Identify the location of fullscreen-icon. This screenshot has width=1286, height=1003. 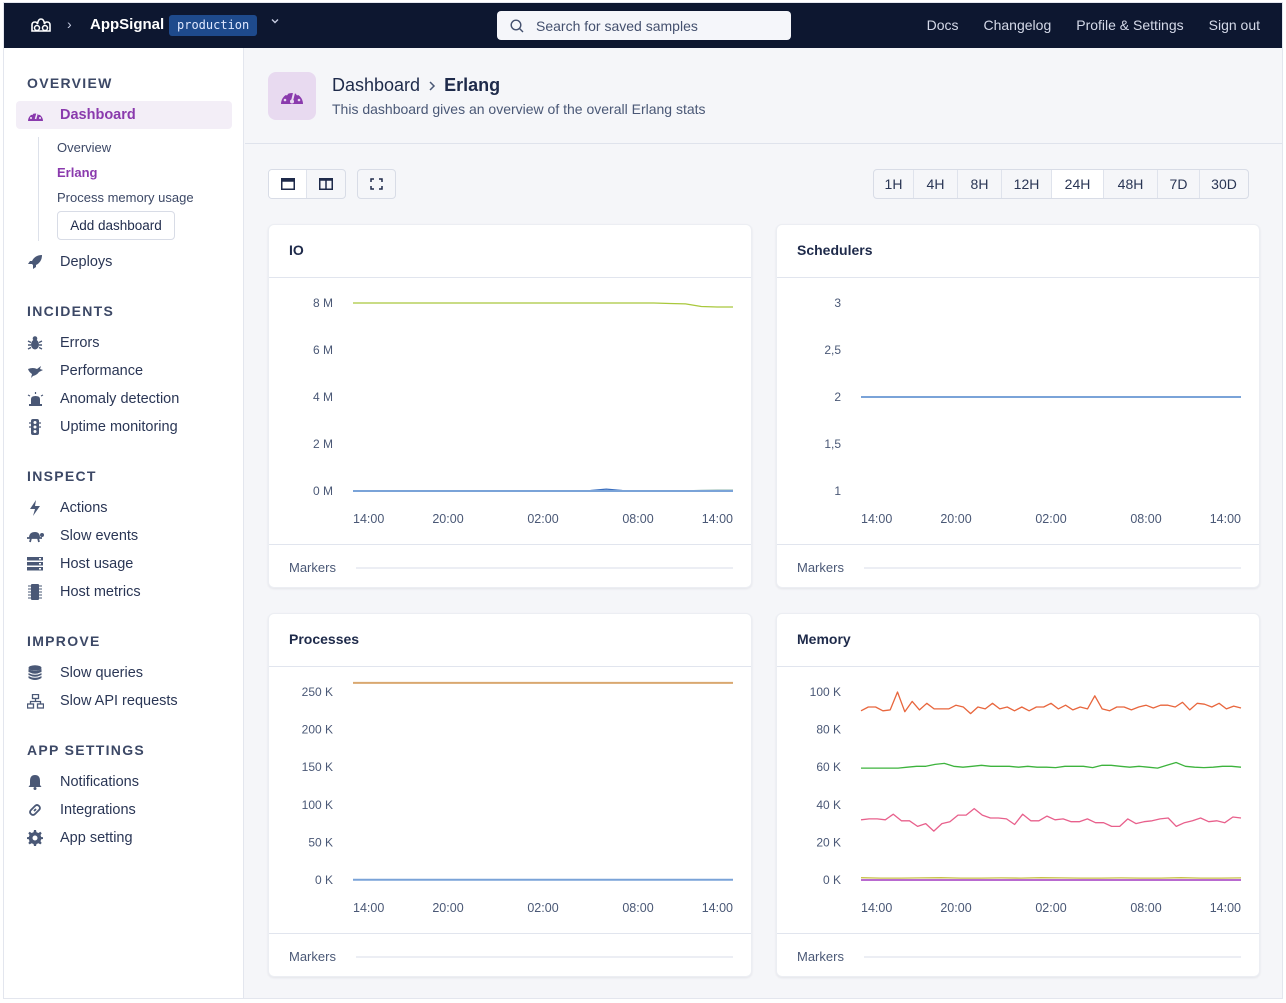
(376, 184).